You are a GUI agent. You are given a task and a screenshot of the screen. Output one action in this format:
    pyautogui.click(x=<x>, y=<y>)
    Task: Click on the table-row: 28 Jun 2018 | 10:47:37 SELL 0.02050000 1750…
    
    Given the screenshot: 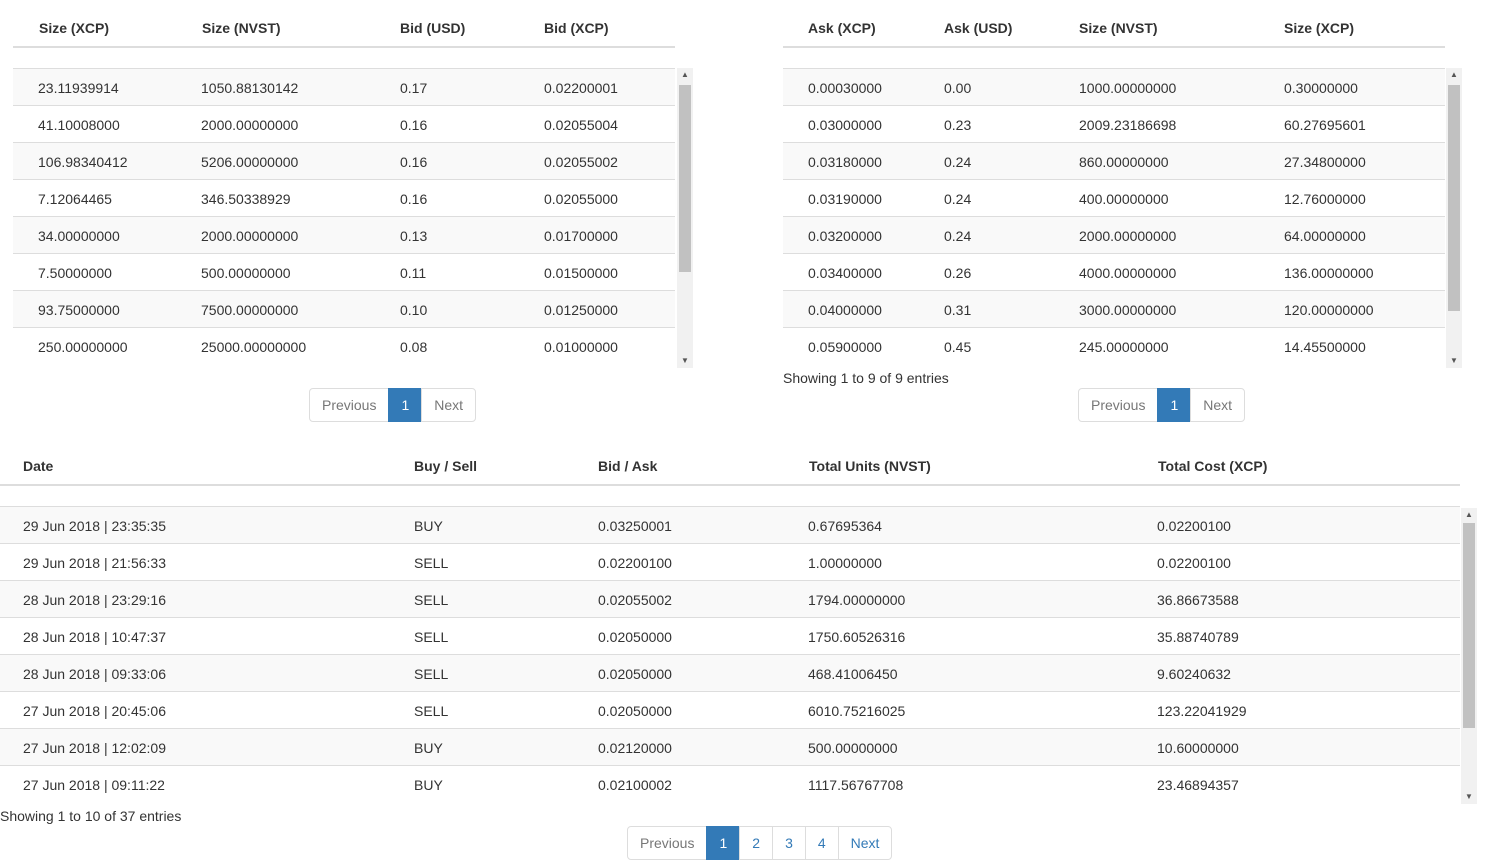 What is the action you would take?
    pyautogui.click(x=730, y=635)
    